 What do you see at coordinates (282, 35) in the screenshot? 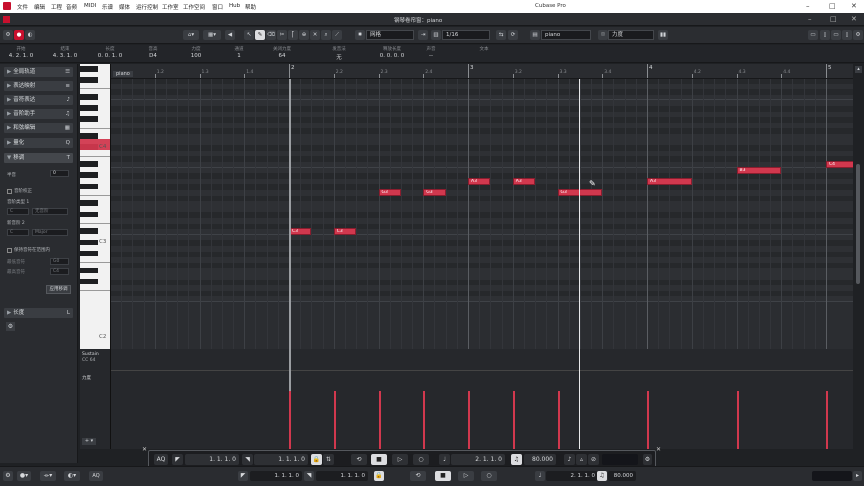
I see `trim-tool-icon: ✂` at bounding box center [282, 35].